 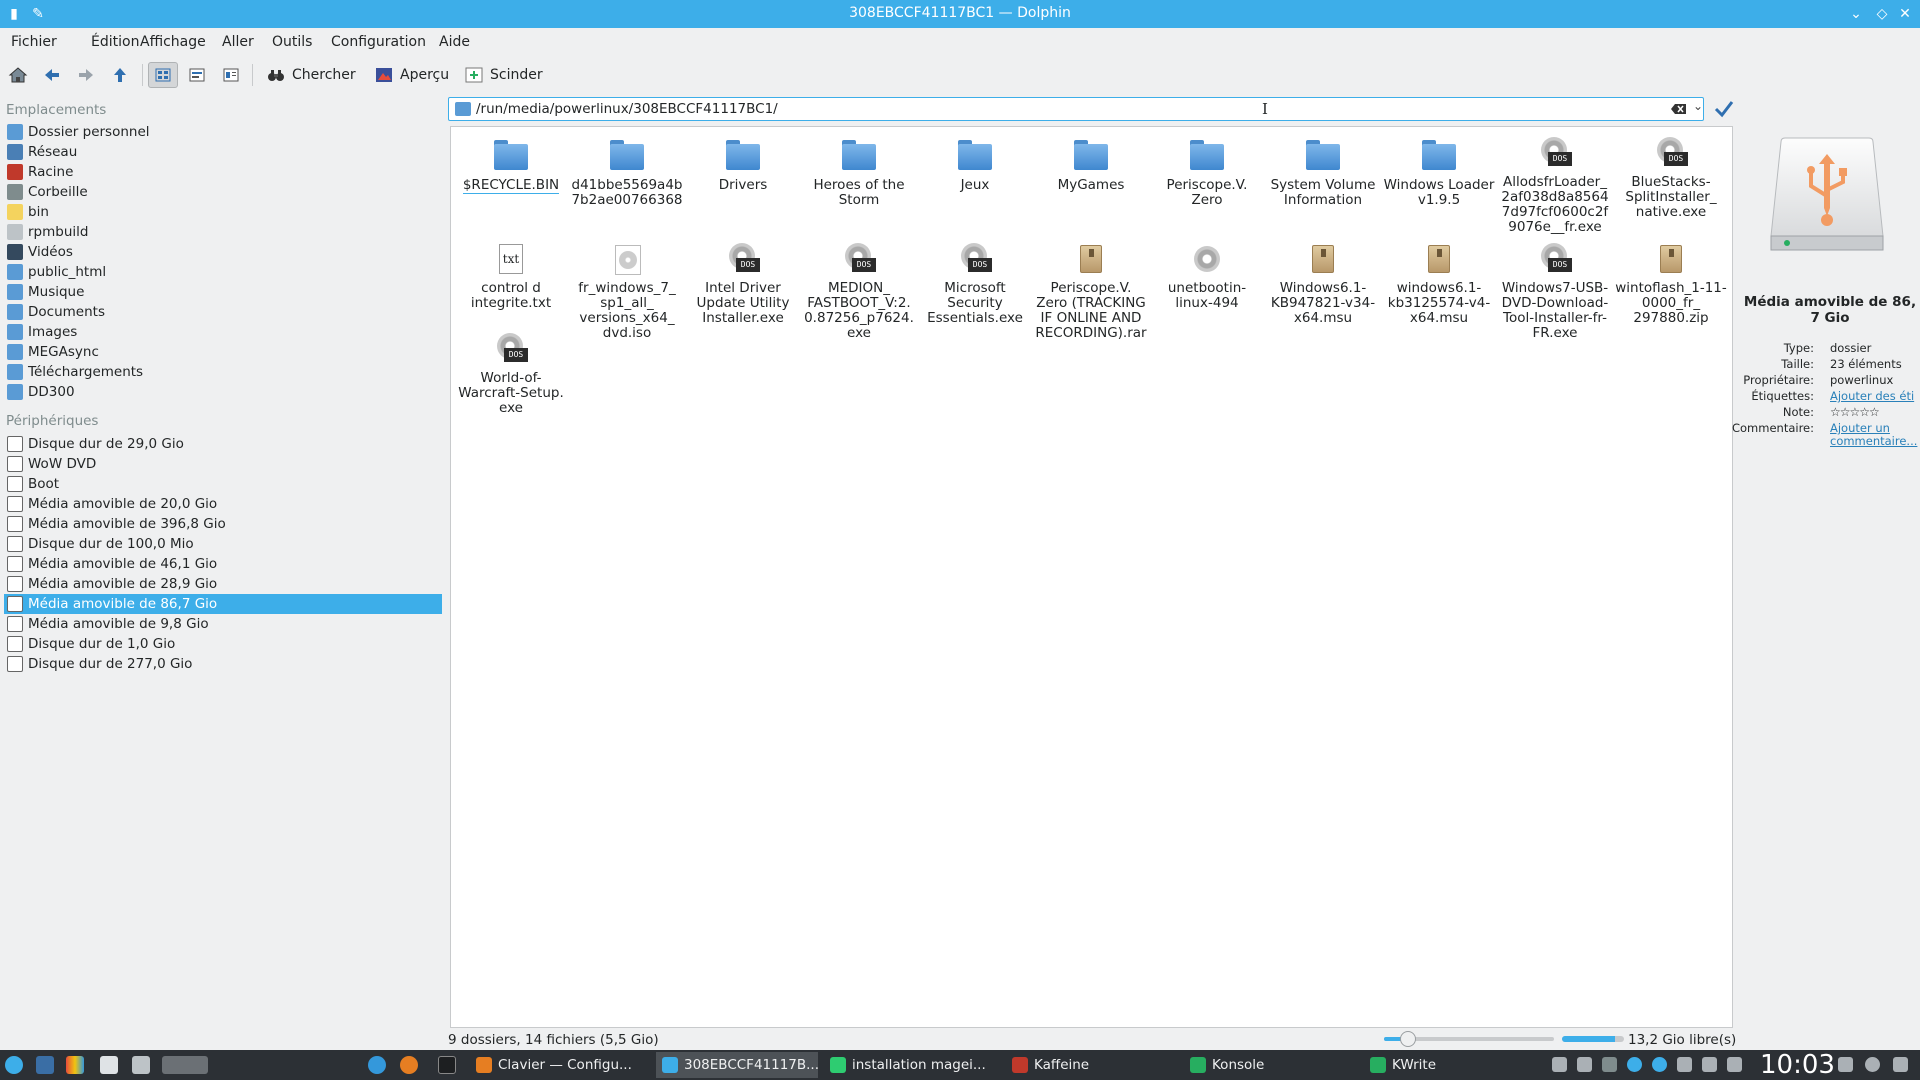 I want to click on menu-go: Aller, so click(x=238, y=42).